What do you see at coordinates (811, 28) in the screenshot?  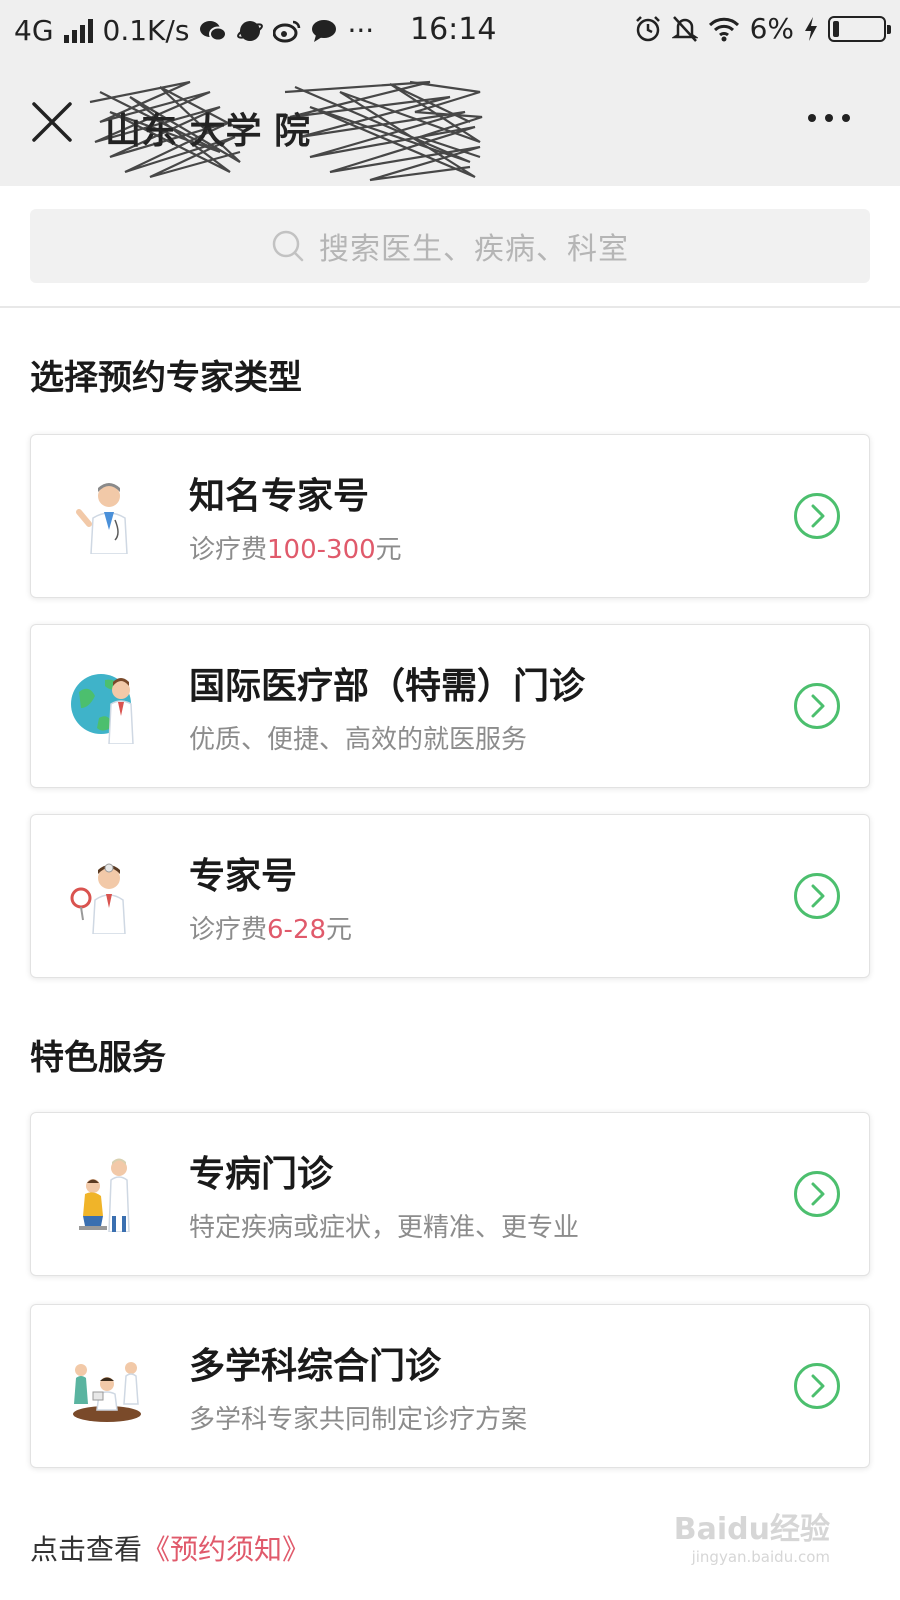 I see `charging-icon` at bounding box center [811, 28].